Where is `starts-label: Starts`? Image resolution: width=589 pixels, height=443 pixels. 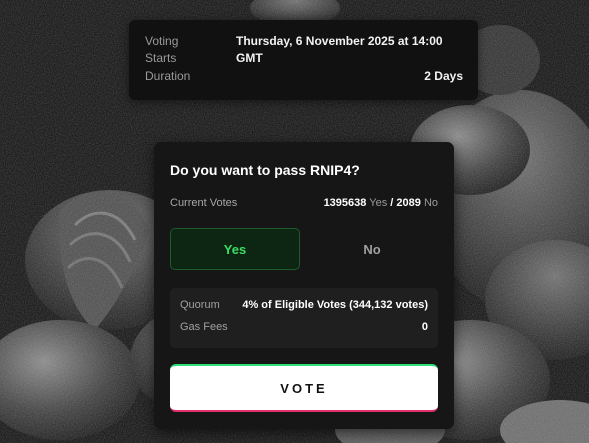 starts-label: Starts is located at coordinates (161, 58).